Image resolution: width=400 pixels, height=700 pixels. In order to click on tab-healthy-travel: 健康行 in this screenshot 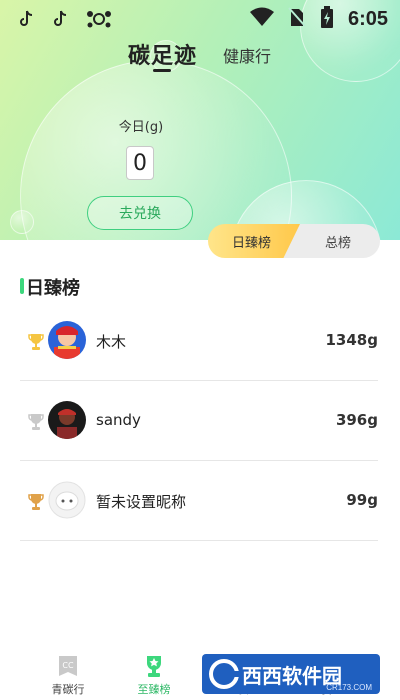, I will do `click(247, 55)`.